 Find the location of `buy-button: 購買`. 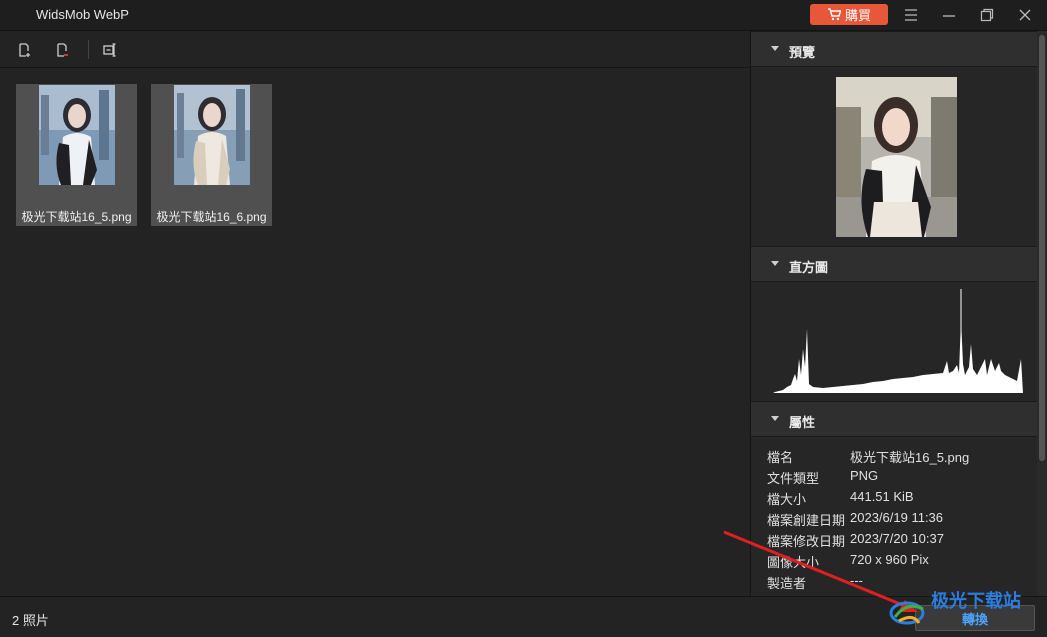

buy-button: 購買 is located at coordinates (849, 14).